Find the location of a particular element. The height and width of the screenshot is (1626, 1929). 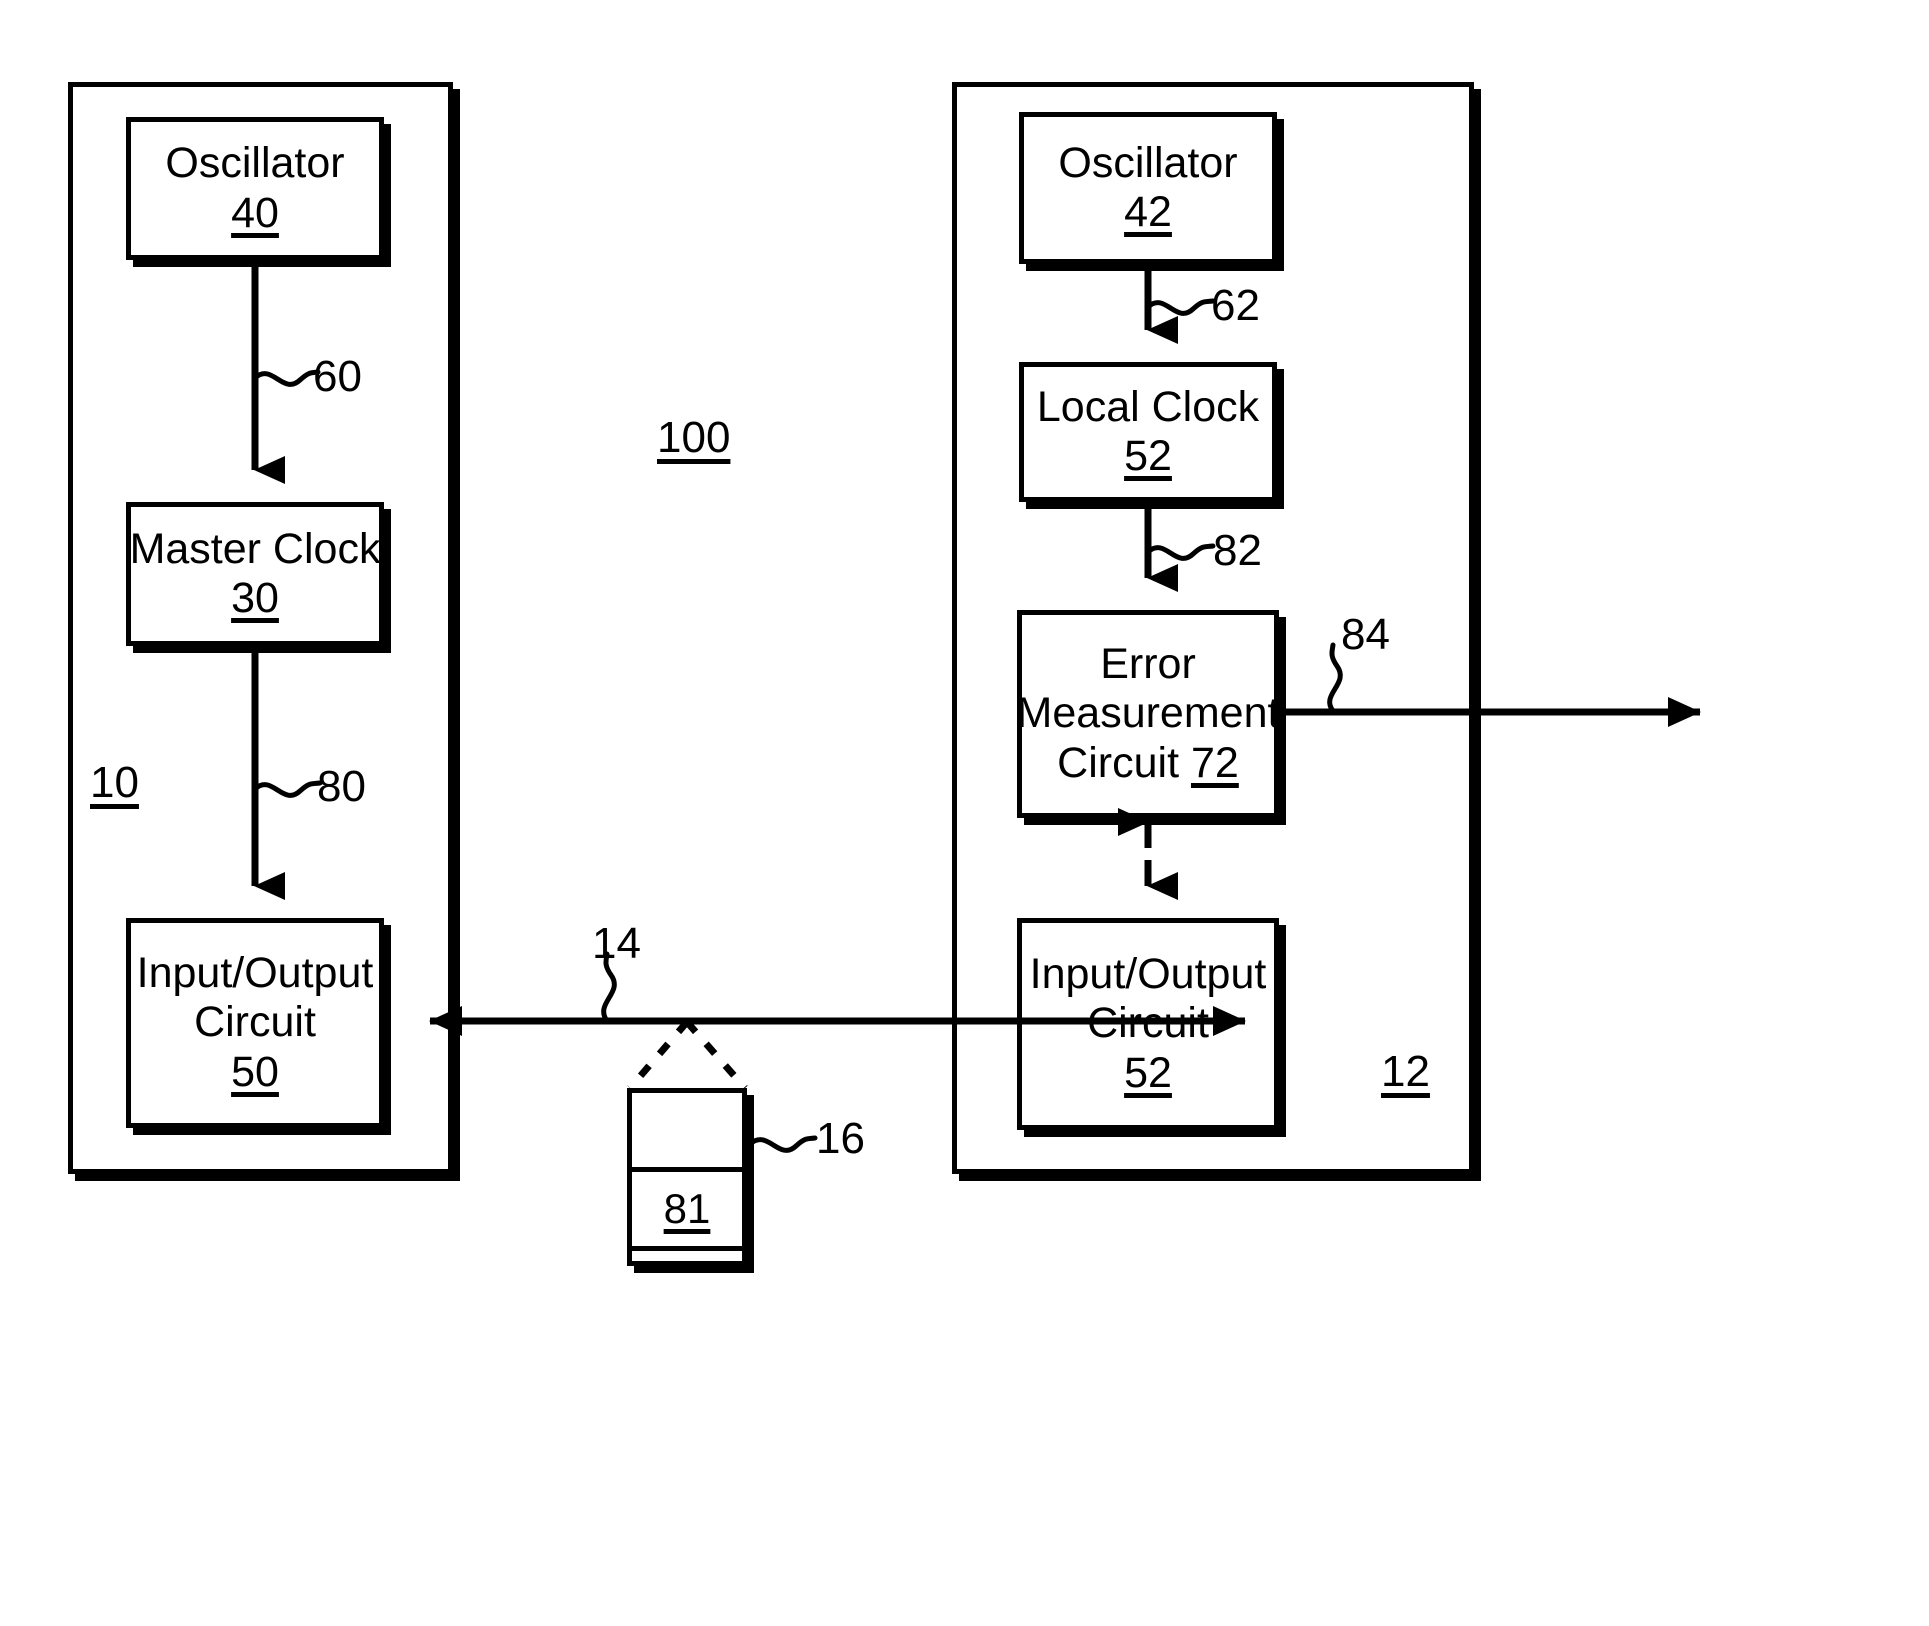

node-local-clock-52: Local Clock 52 is located at coordinates (1148, 432).